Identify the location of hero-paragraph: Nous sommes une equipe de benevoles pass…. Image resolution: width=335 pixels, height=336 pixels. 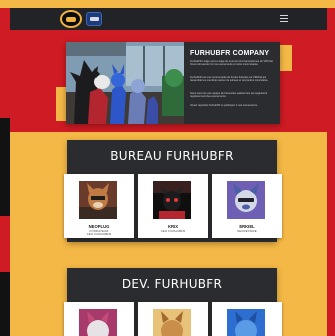
(229, 95).